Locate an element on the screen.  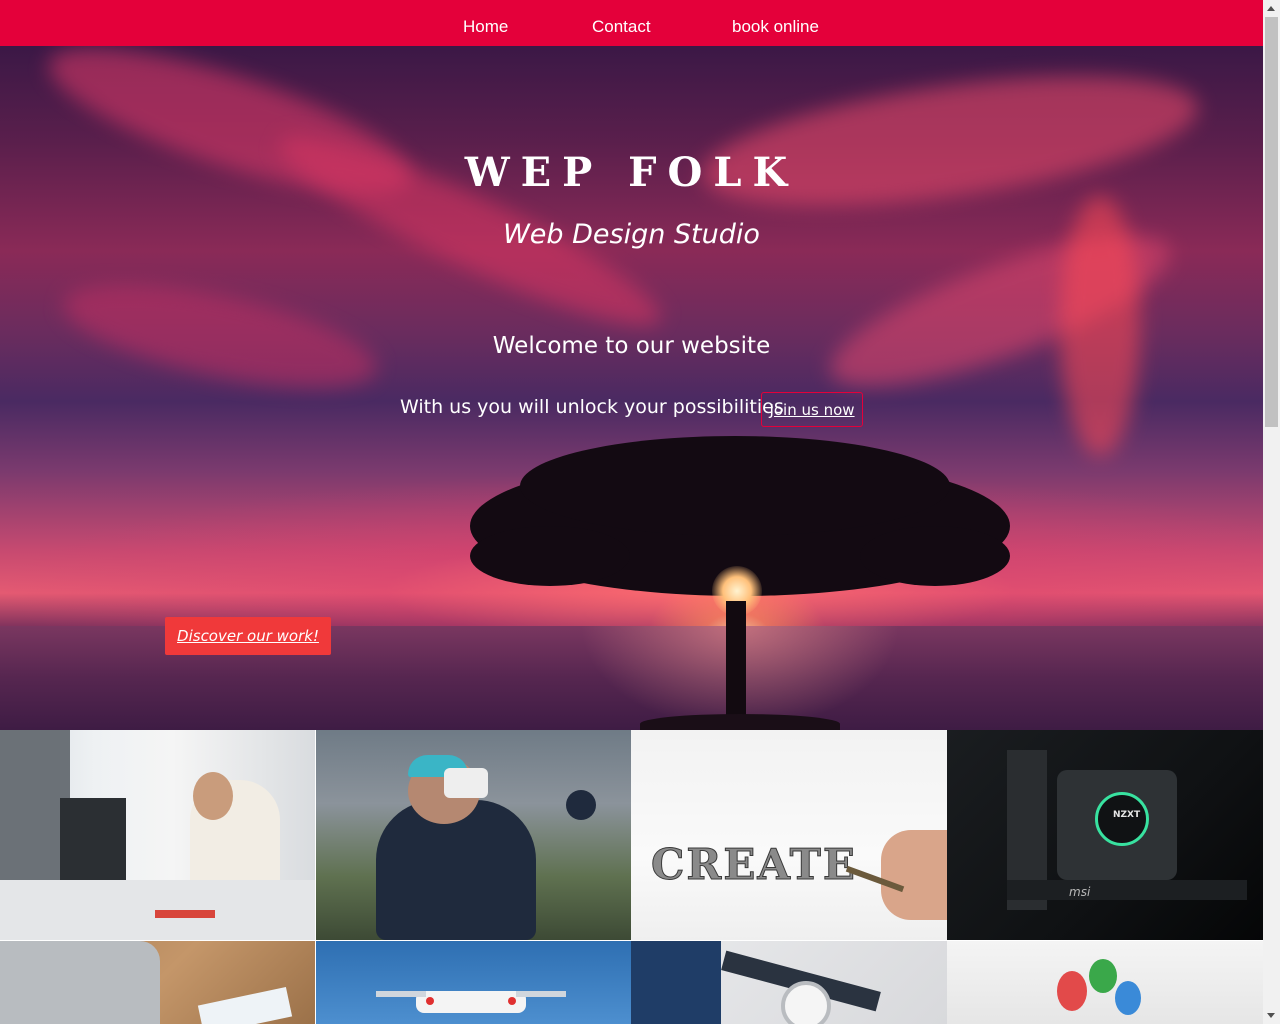
welcome-heading: Welcome to our website is located at coordinates (631, 346).